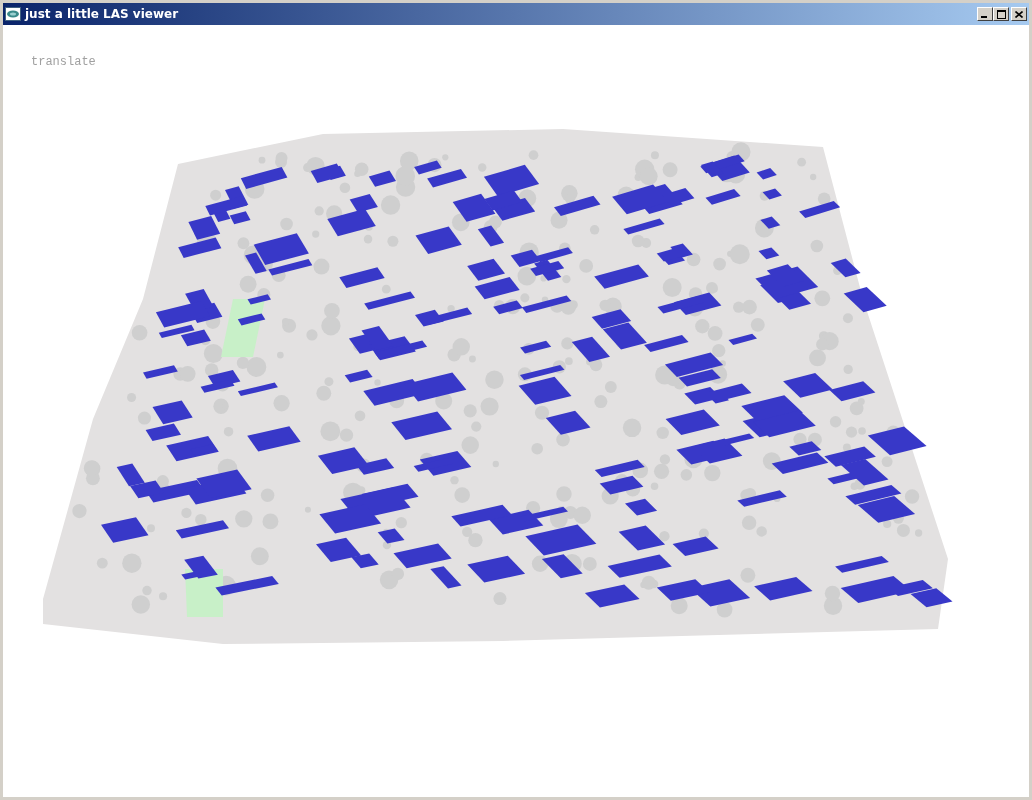  I want to click on app-icon, so click(13, 14).